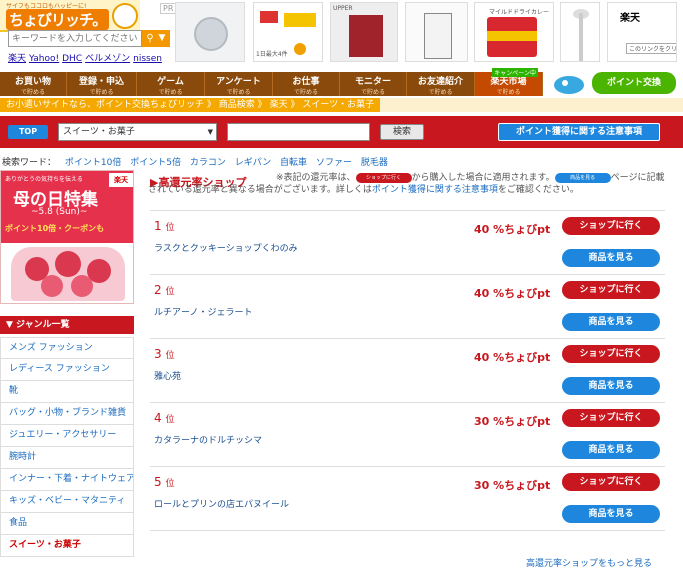  I want to click on ad-banner-rakuten: 楽天 このリンクをクリック, so click(642, 32).